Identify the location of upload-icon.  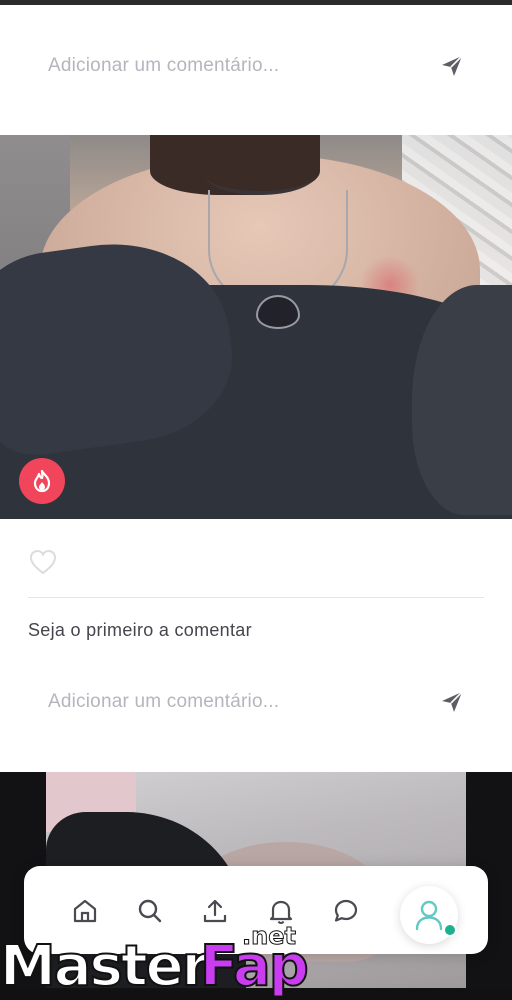
(215, 911).